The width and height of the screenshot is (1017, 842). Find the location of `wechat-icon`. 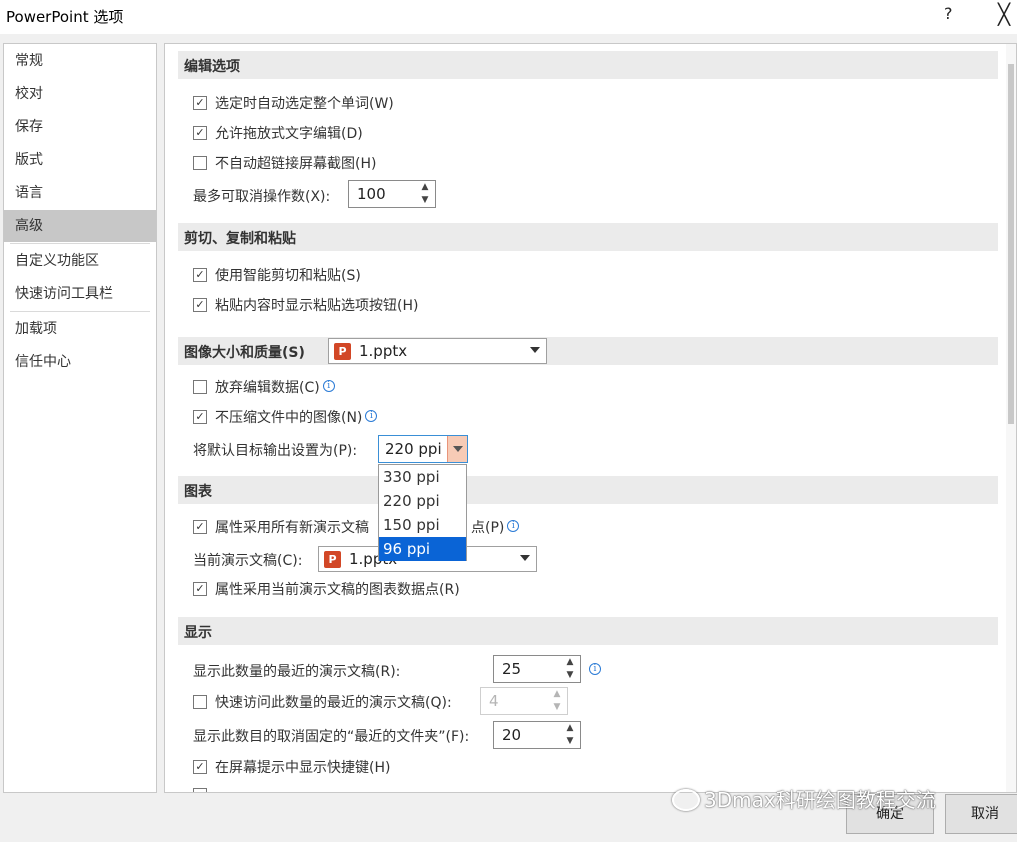

wechat-icon is located at coordinates (686, 800).